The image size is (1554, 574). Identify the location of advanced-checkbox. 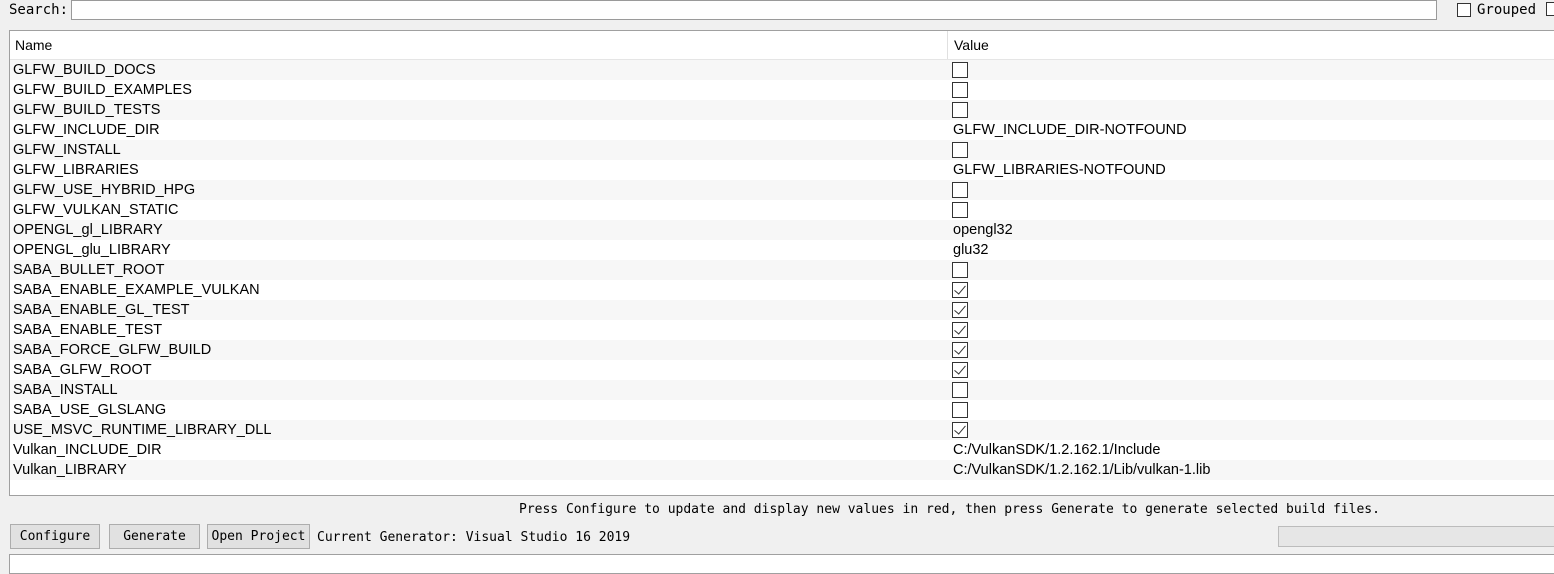
(1550, 9).